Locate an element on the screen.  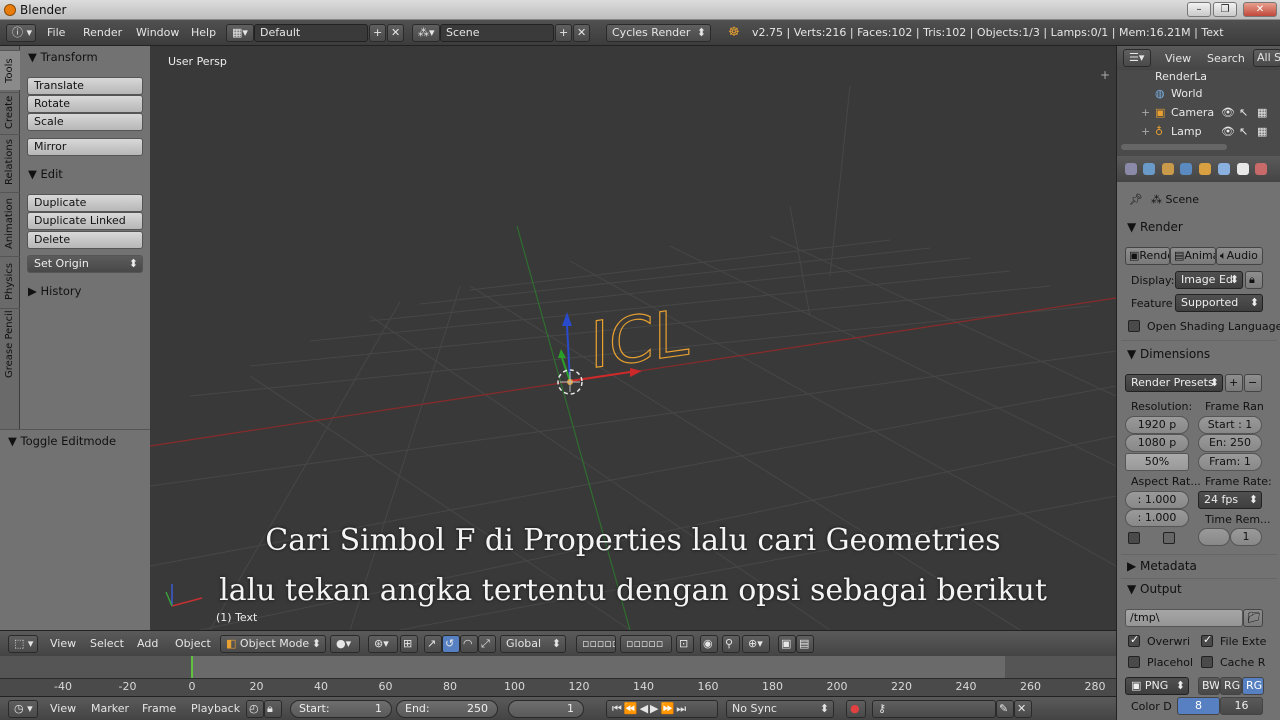
scale-button: Scale is located at coordinates (85, 122).